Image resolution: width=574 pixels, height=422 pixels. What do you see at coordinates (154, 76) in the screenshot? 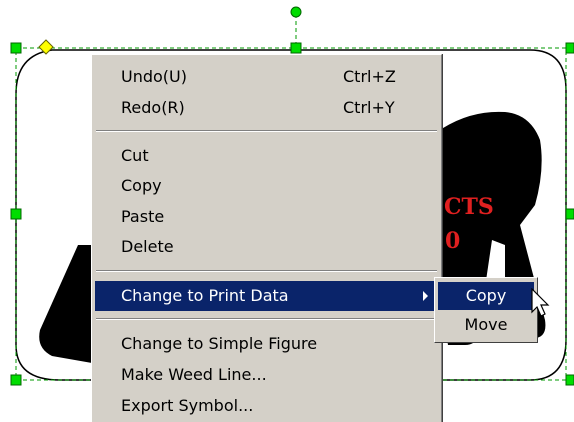
I see `menu-item-label: Undo(U)` at bounding box center [154, 76].